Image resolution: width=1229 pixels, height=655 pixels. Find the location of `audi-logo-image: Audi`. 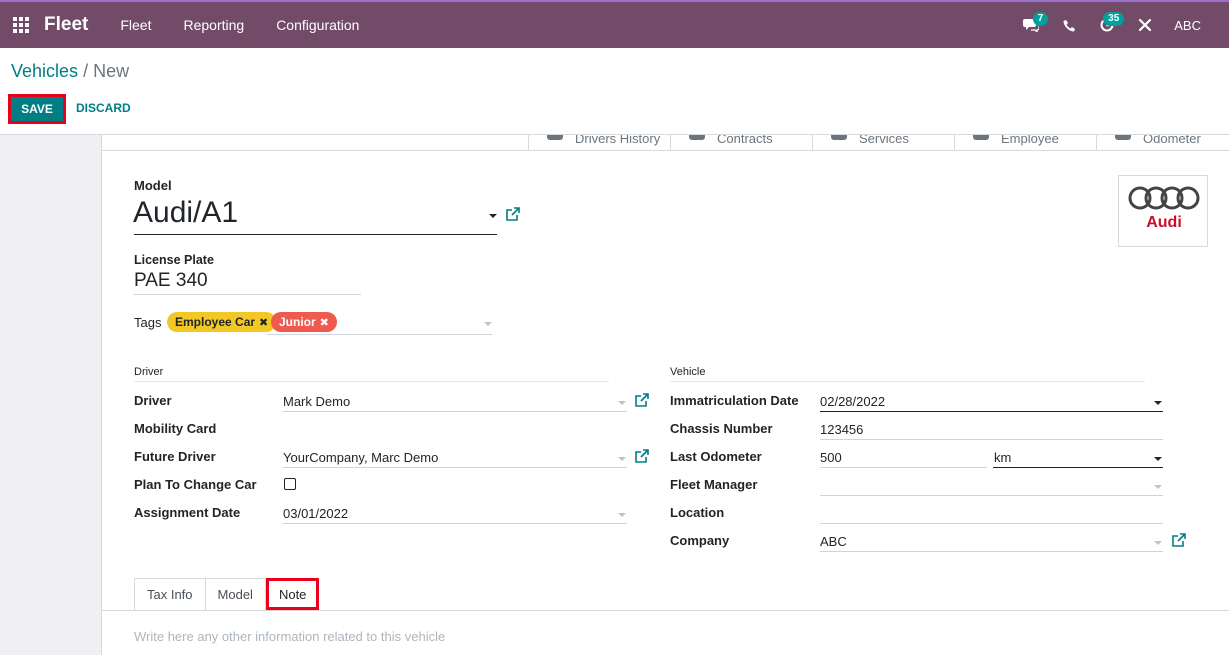

audi-logo-image: Audi is located at coordinates (1164, 208).